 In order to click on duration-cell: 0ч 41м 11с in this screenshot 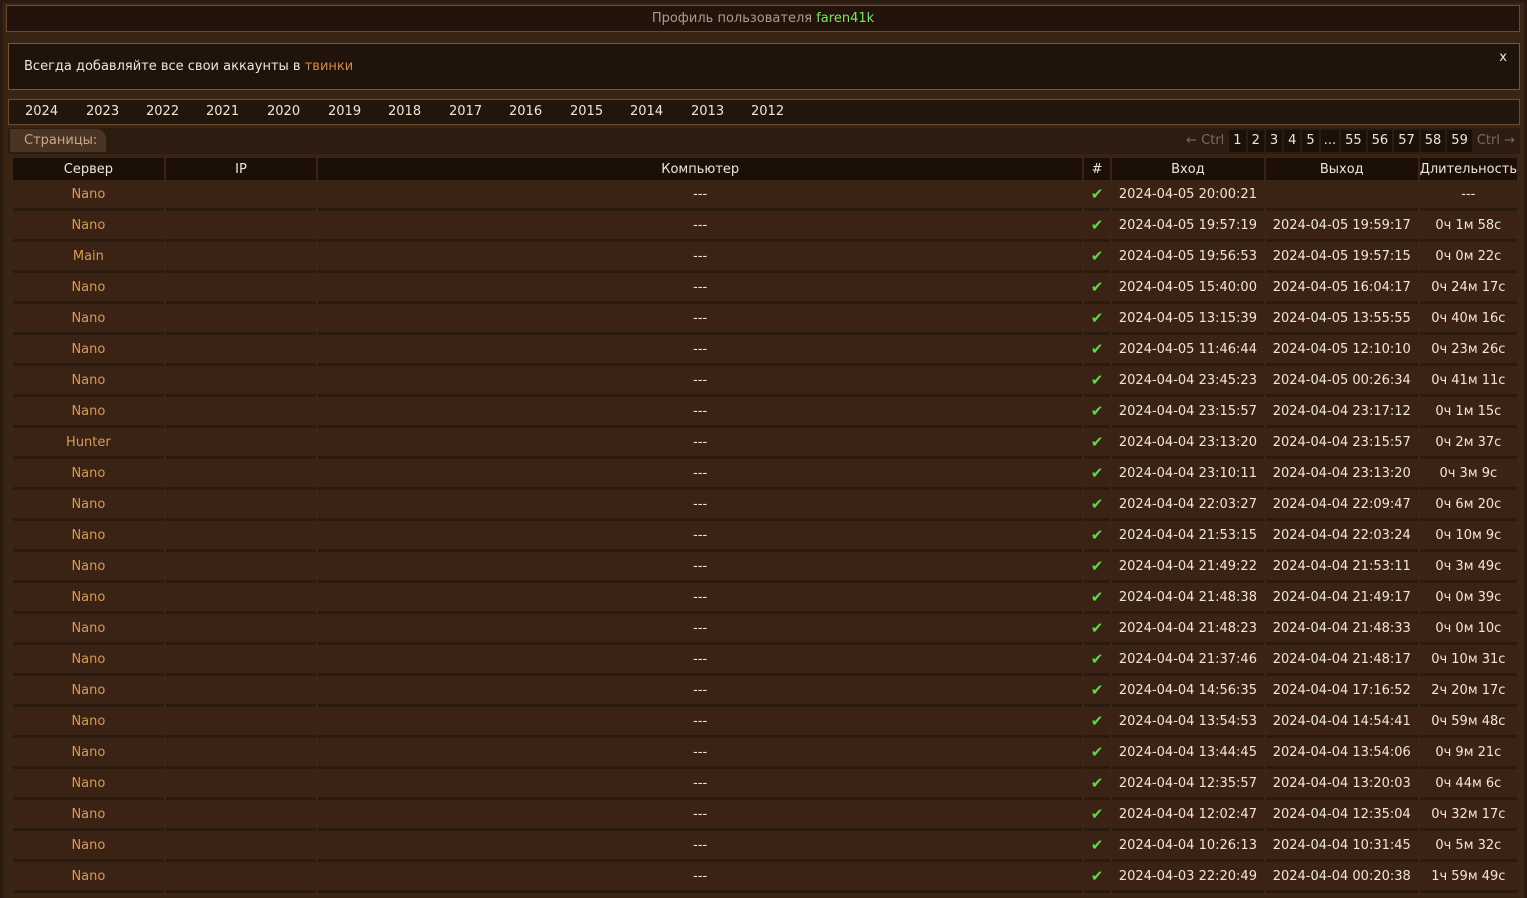, I will do `click(1468, 381)`.